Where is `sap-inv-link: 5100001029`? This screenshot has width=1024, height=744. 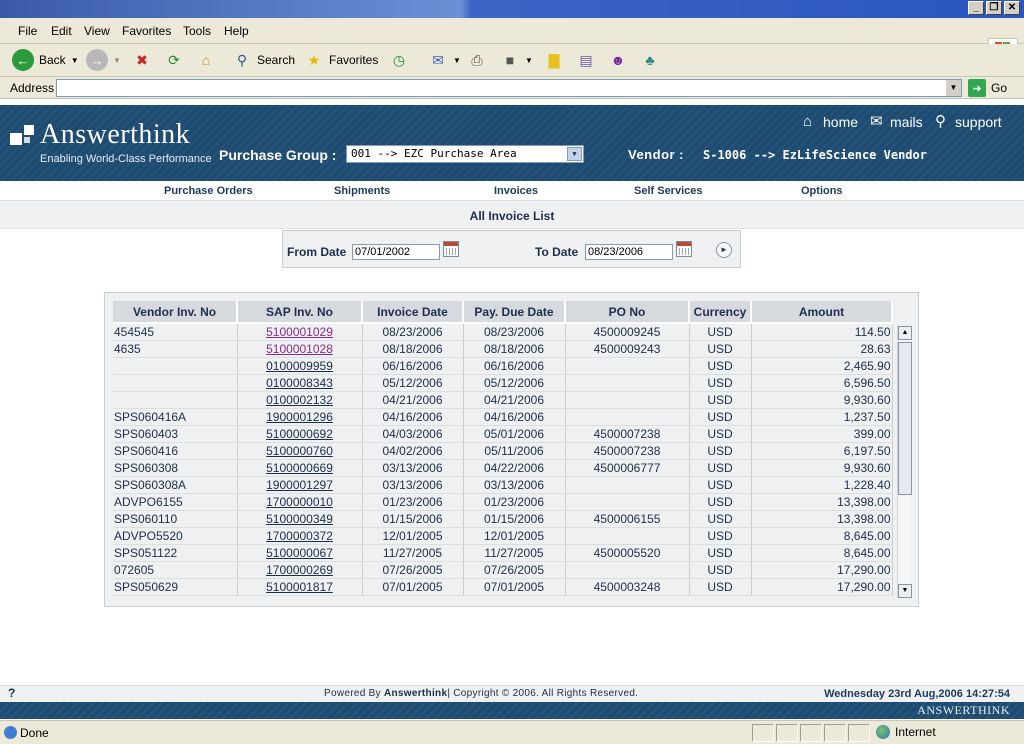
sap-inv-link: 5100001029 is located at coordinates (299, 332).